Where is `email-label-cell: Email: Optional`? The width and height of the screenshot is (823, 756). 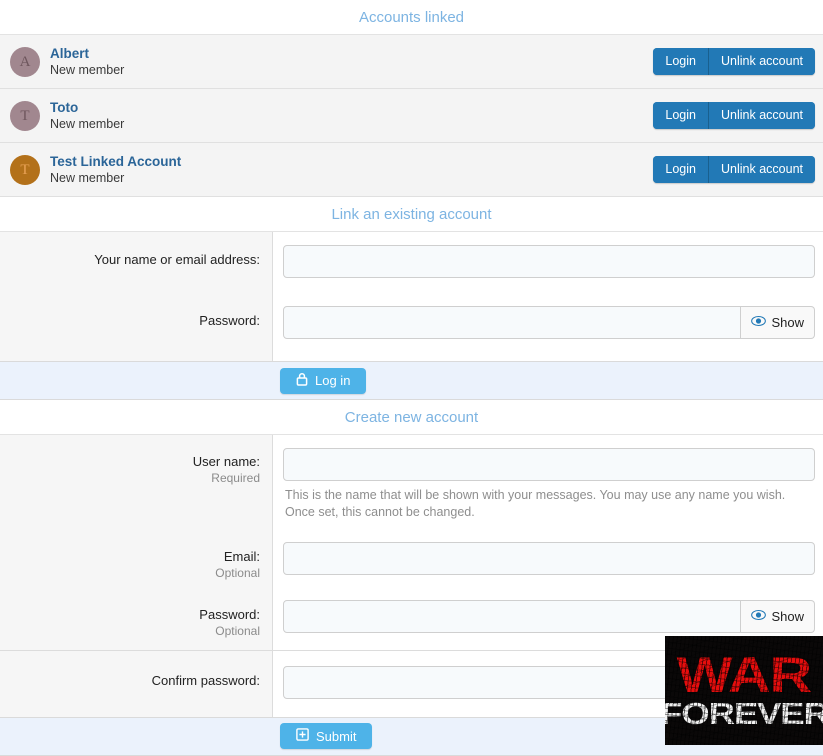
email-label-cell: Email: Optional is located at coordinates (136, 560).